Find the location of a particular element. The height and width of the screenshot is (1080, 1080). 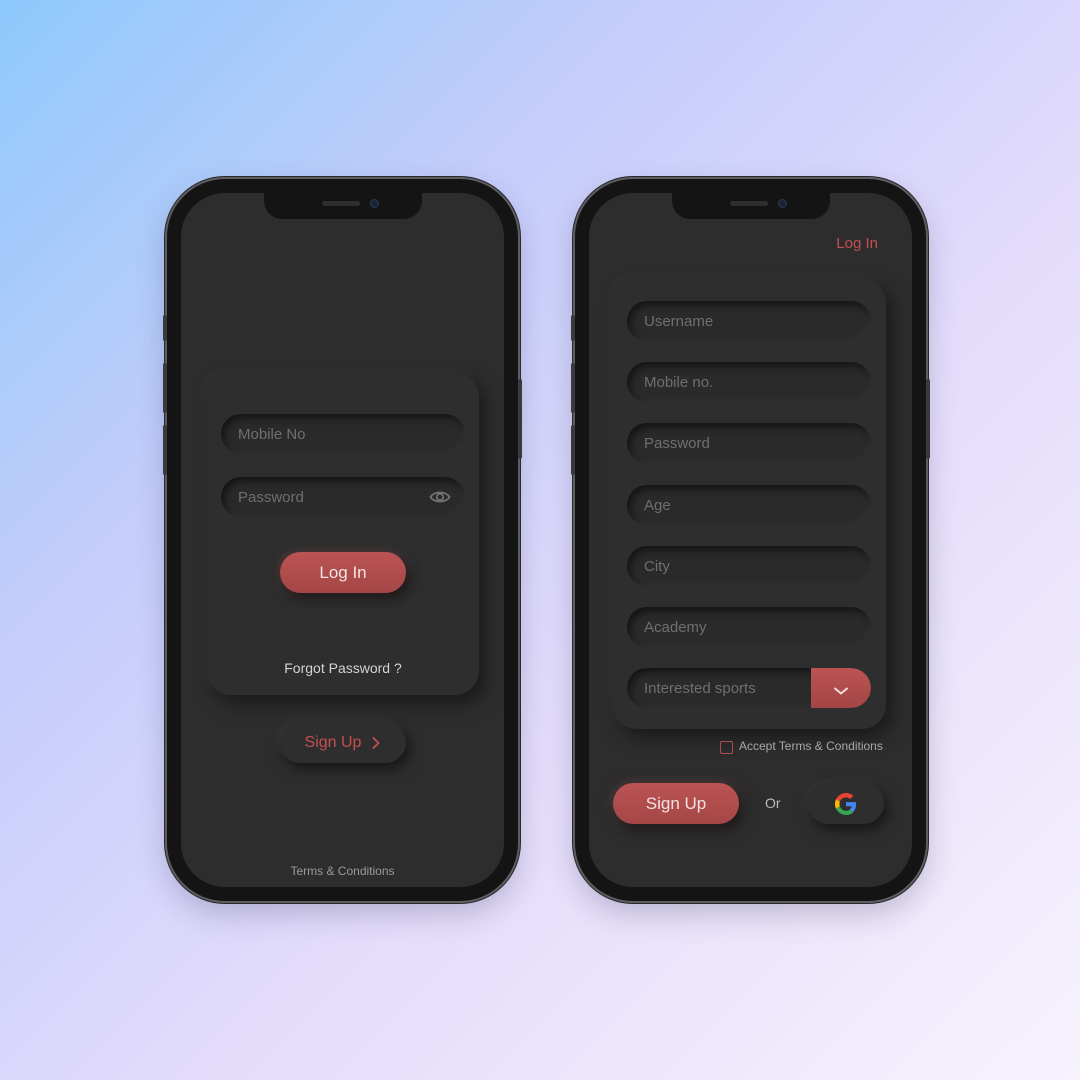

google-signin-button is located at coordinates (846, 803).